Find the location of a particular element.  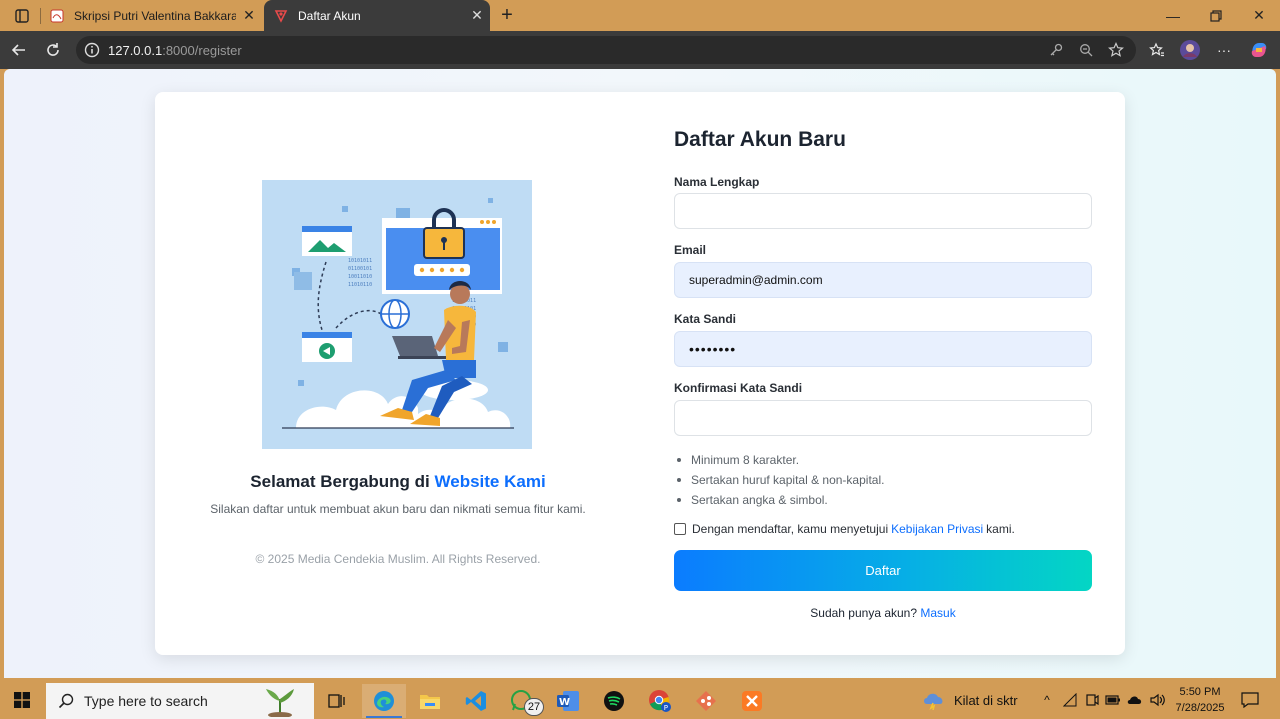

restore-button is located at coordinates (1216, 15).